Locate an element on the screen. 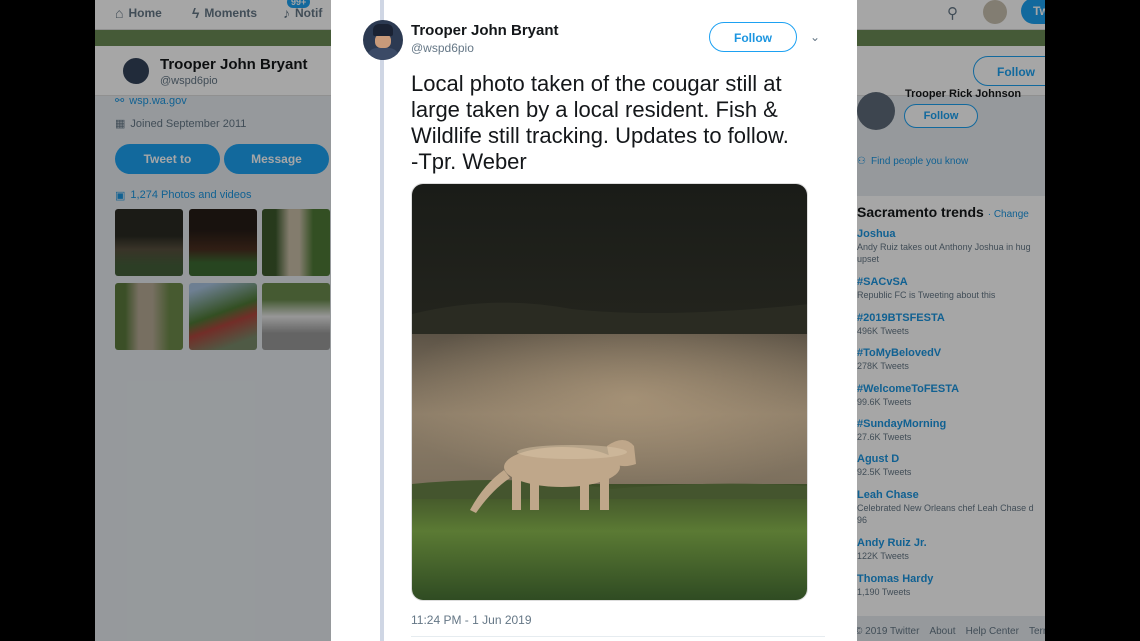 The image size is (1140, 641). trends-header: Sacramento trends · Change is located at coordinates (943, 212).